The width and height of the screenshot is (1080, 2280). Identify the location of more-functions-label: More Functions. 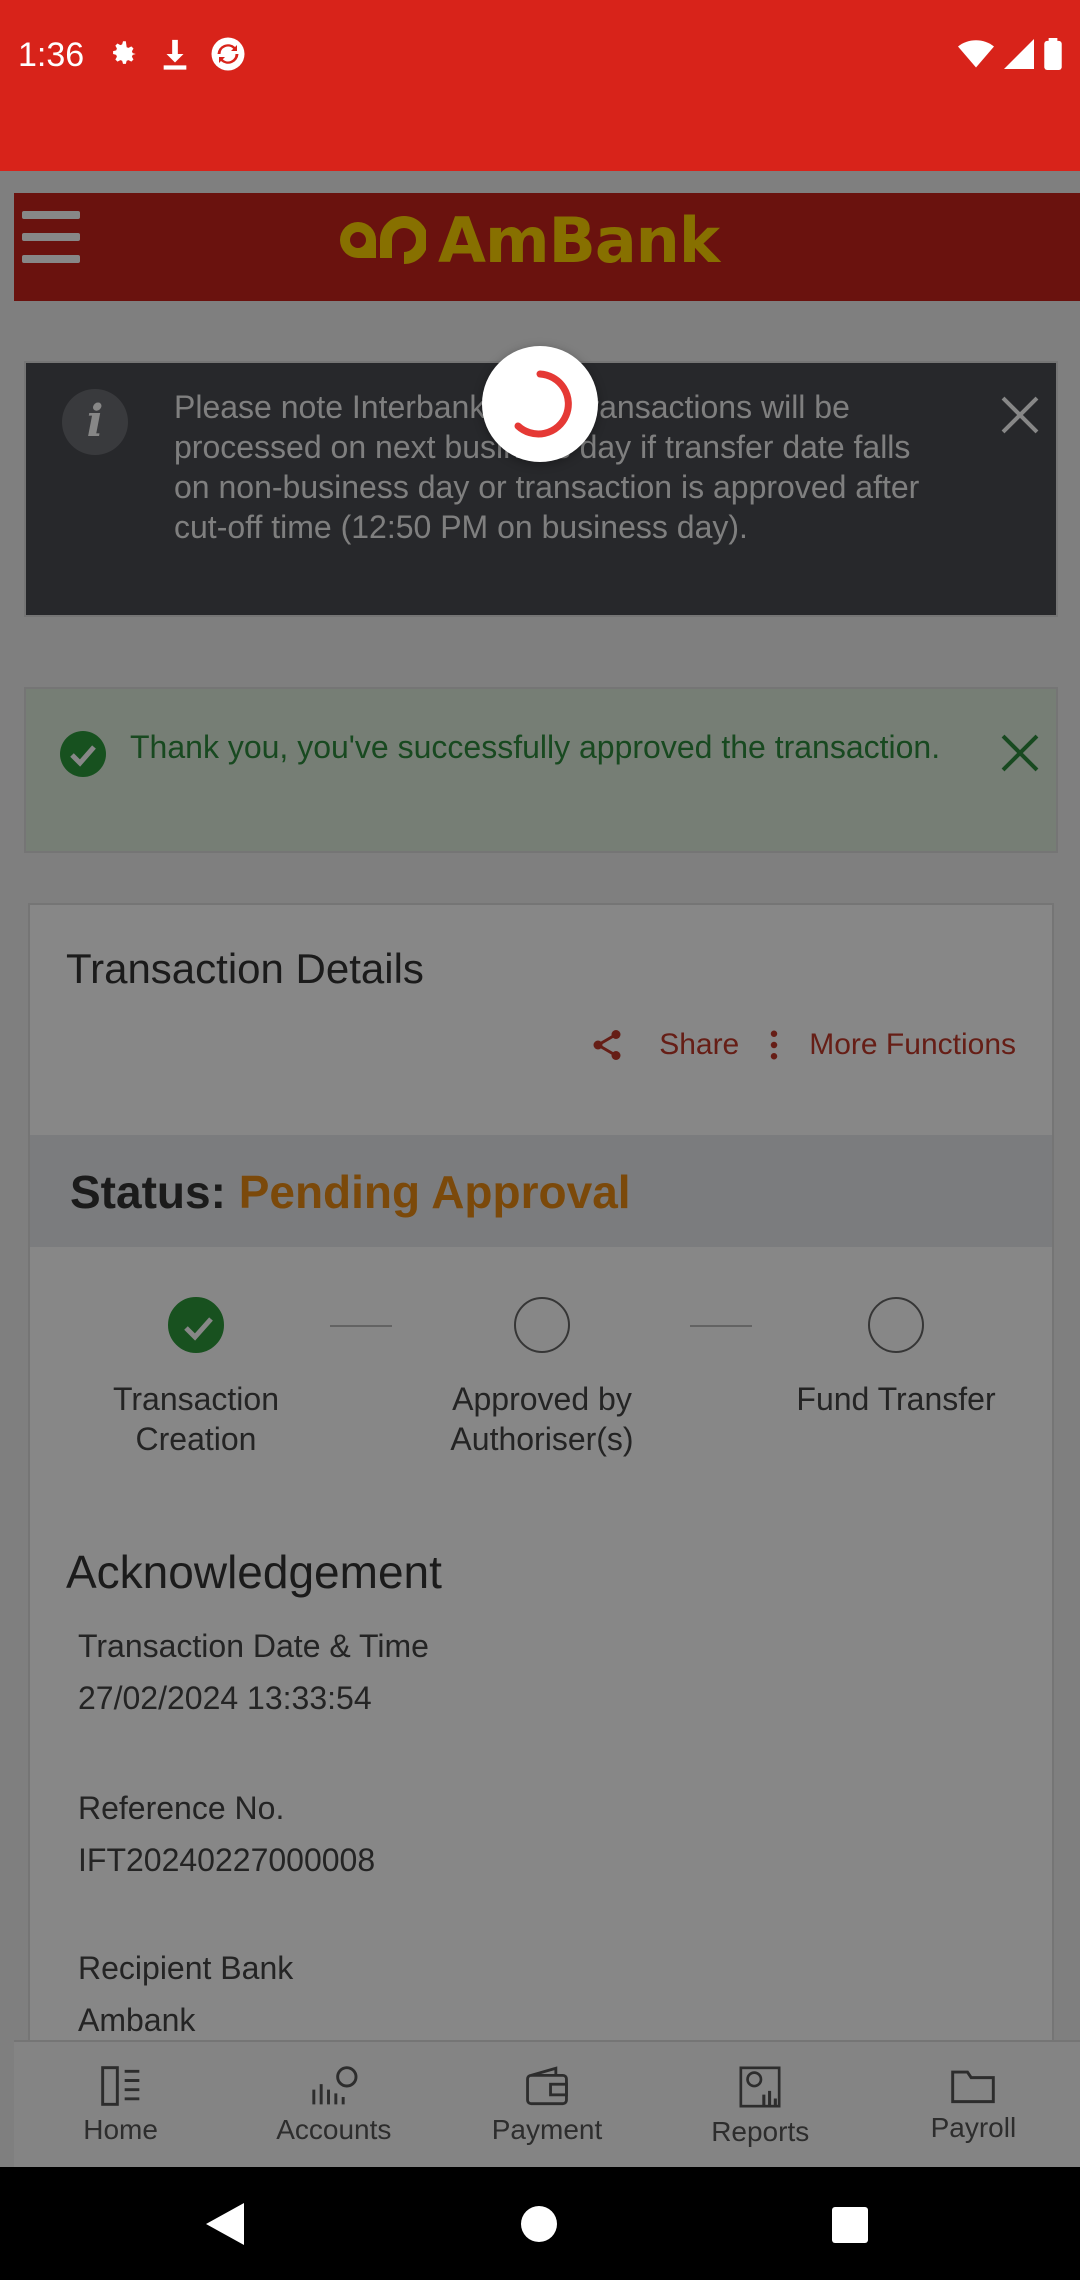
(912, 1044).